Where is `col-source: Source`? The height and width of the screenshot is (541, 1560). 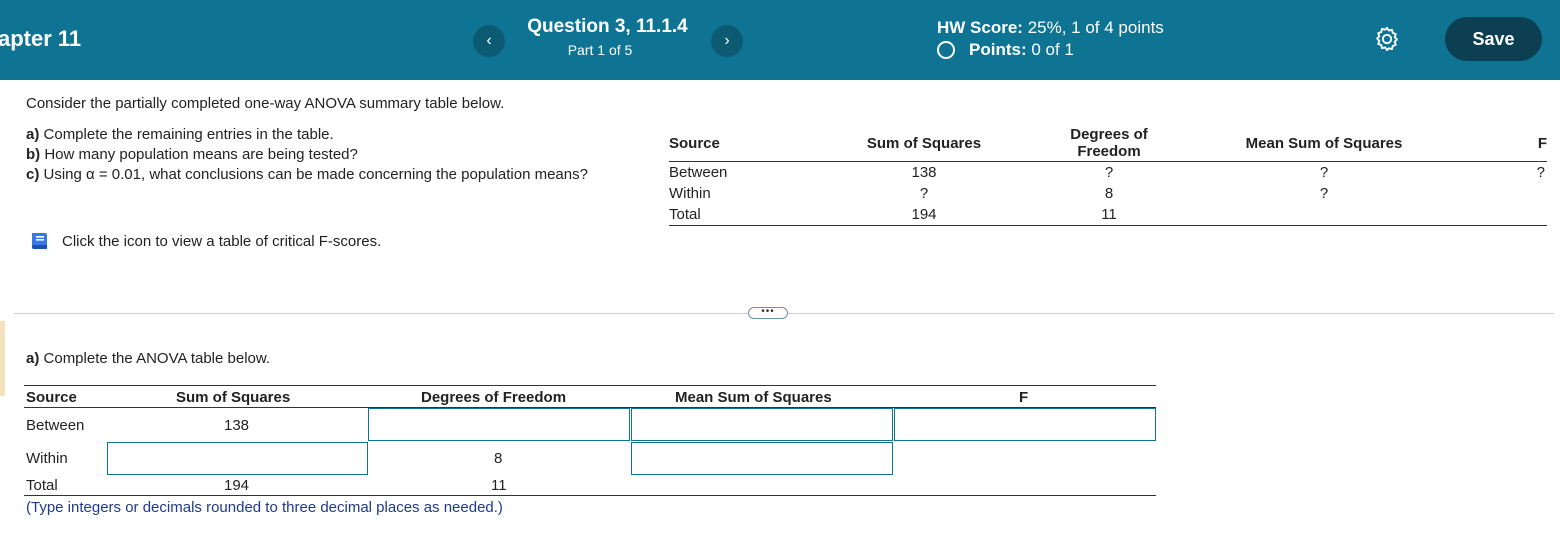
col-source: Source is located at coordinates (729, 143).